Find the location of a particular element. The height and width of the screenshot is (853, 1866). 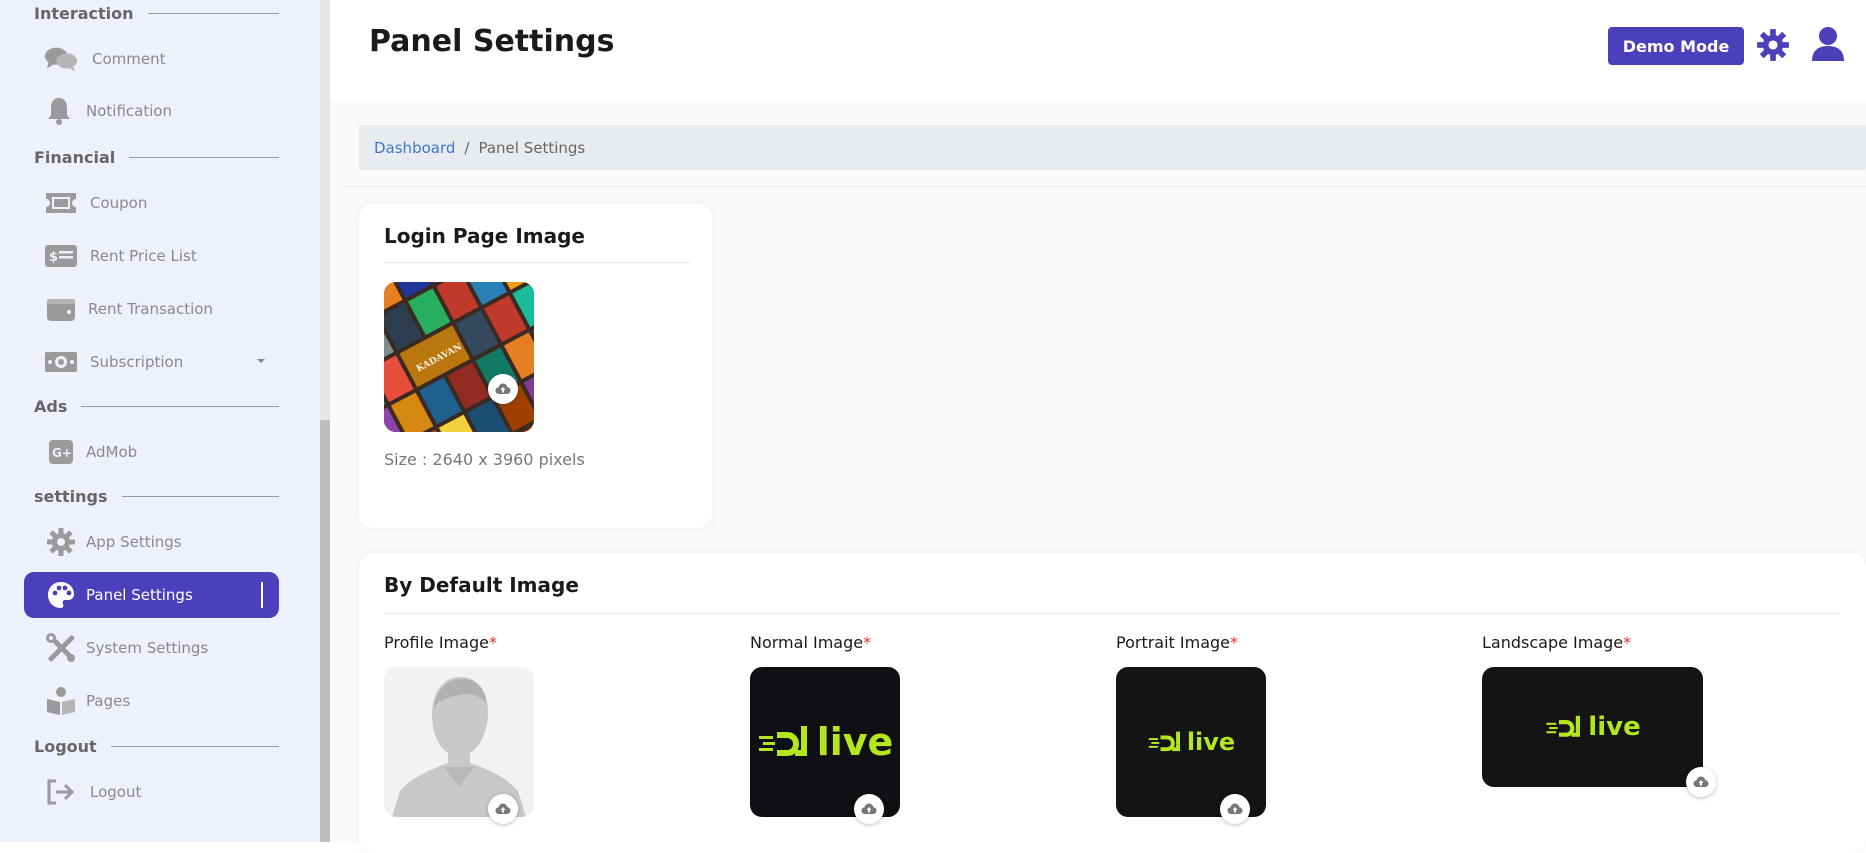

section-interaction: Interaction is located at coordinates (156, 13).